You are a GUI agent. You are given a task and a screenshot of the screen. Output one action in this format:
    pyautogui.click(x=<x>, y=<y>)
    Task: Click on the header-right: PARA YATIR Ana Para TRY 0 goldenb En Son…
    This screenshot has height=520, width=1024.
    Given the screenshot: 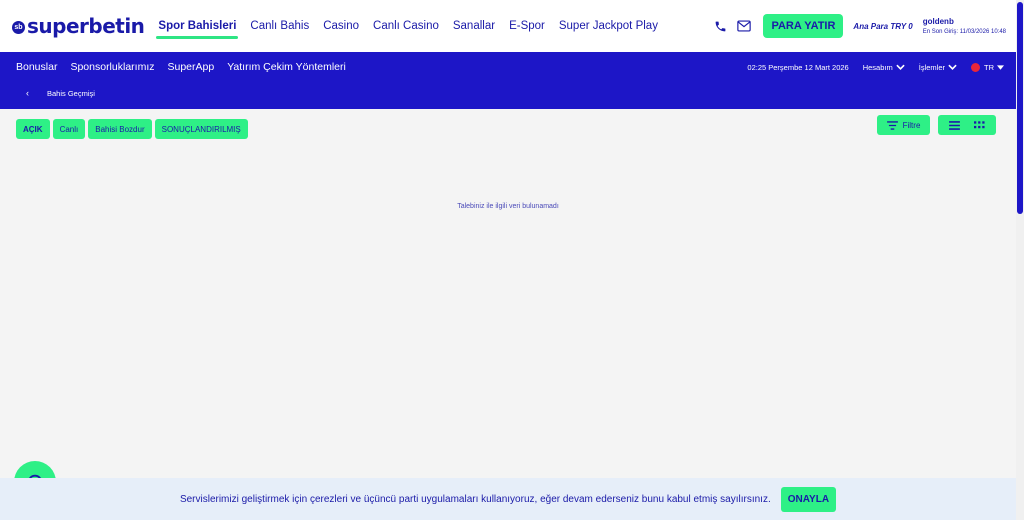 What is the action you would take?
    pyautogui.click(x=858, y=26)
    